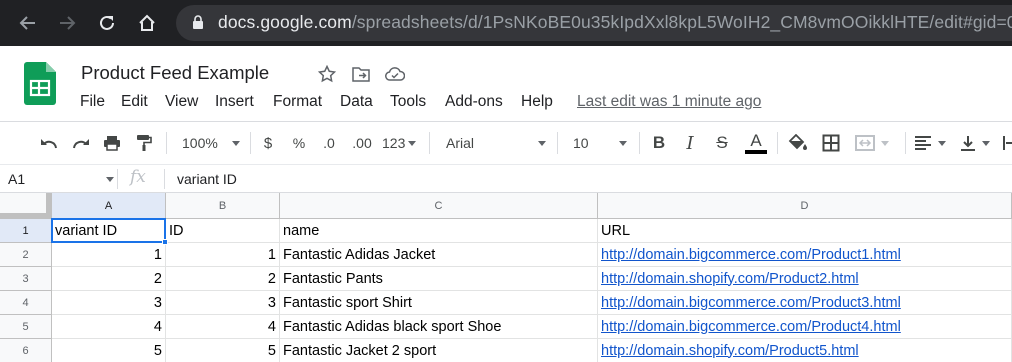 Image resolution: width=1012 pixels, height=362 pixels. What do you see at coordinates (165, 242) in the screenshot?
I see `fill-handle` at bounding box center [165, 242].